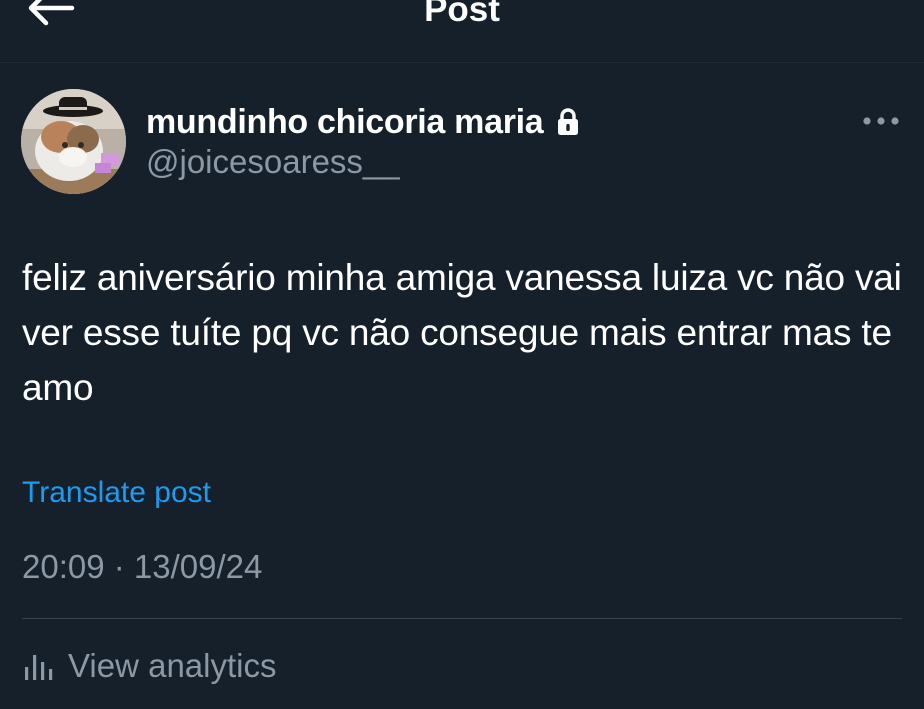 The width and height of the screenshot is (924, 709). What do you see at coordinates (172, 665) in the screenshot?
I see `view-analytics-label: View analytics` at bounding box center [172, 665].